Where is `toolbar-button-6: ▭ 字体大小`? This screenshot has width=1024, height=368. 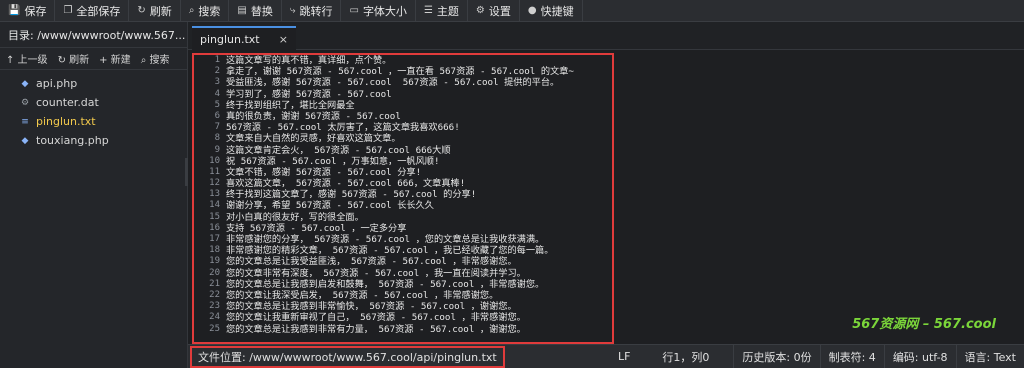
toolbar-button-6: ▭ 字体大小 is located at coordinates (378, 11).